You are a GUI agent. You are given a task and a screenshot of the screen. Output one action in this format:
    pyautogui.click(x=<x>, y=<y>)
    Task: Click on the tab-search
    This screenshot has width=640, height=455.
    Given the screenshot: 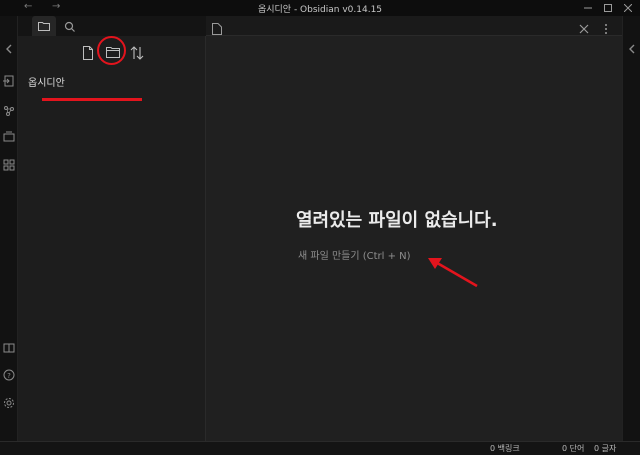 What is the action you would take?
    pyautogui.click(x=70, y=26)
    